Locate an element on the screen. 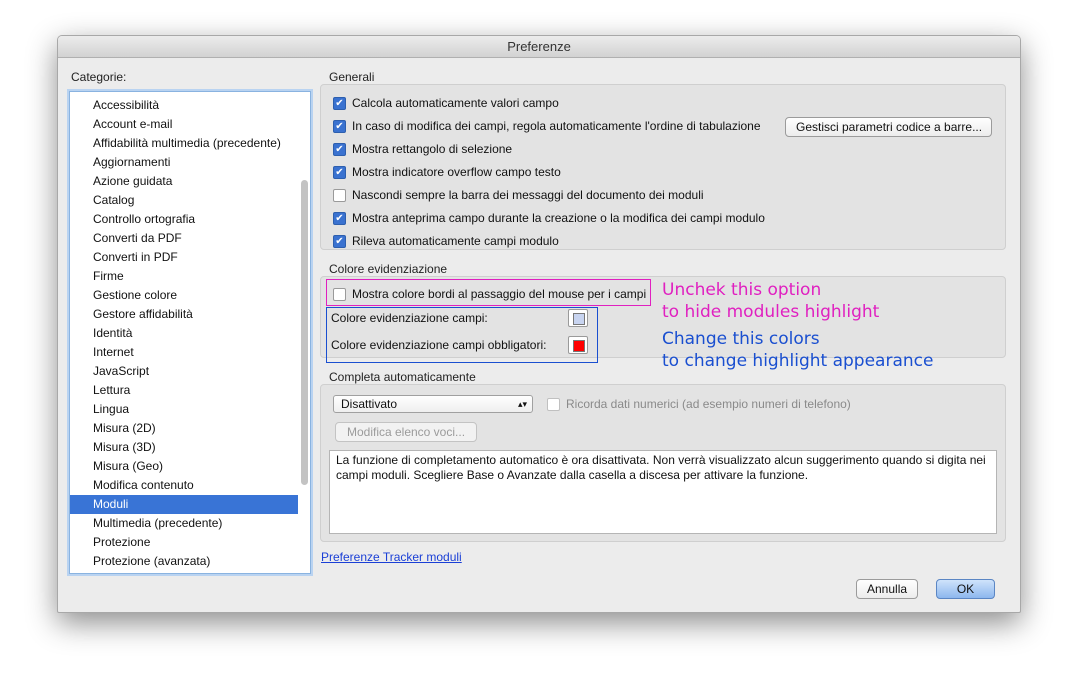 The image size is (1076, 691). sidebar-item: Affidabilità multimedia (precedente) is located at coordinates (184, 143).